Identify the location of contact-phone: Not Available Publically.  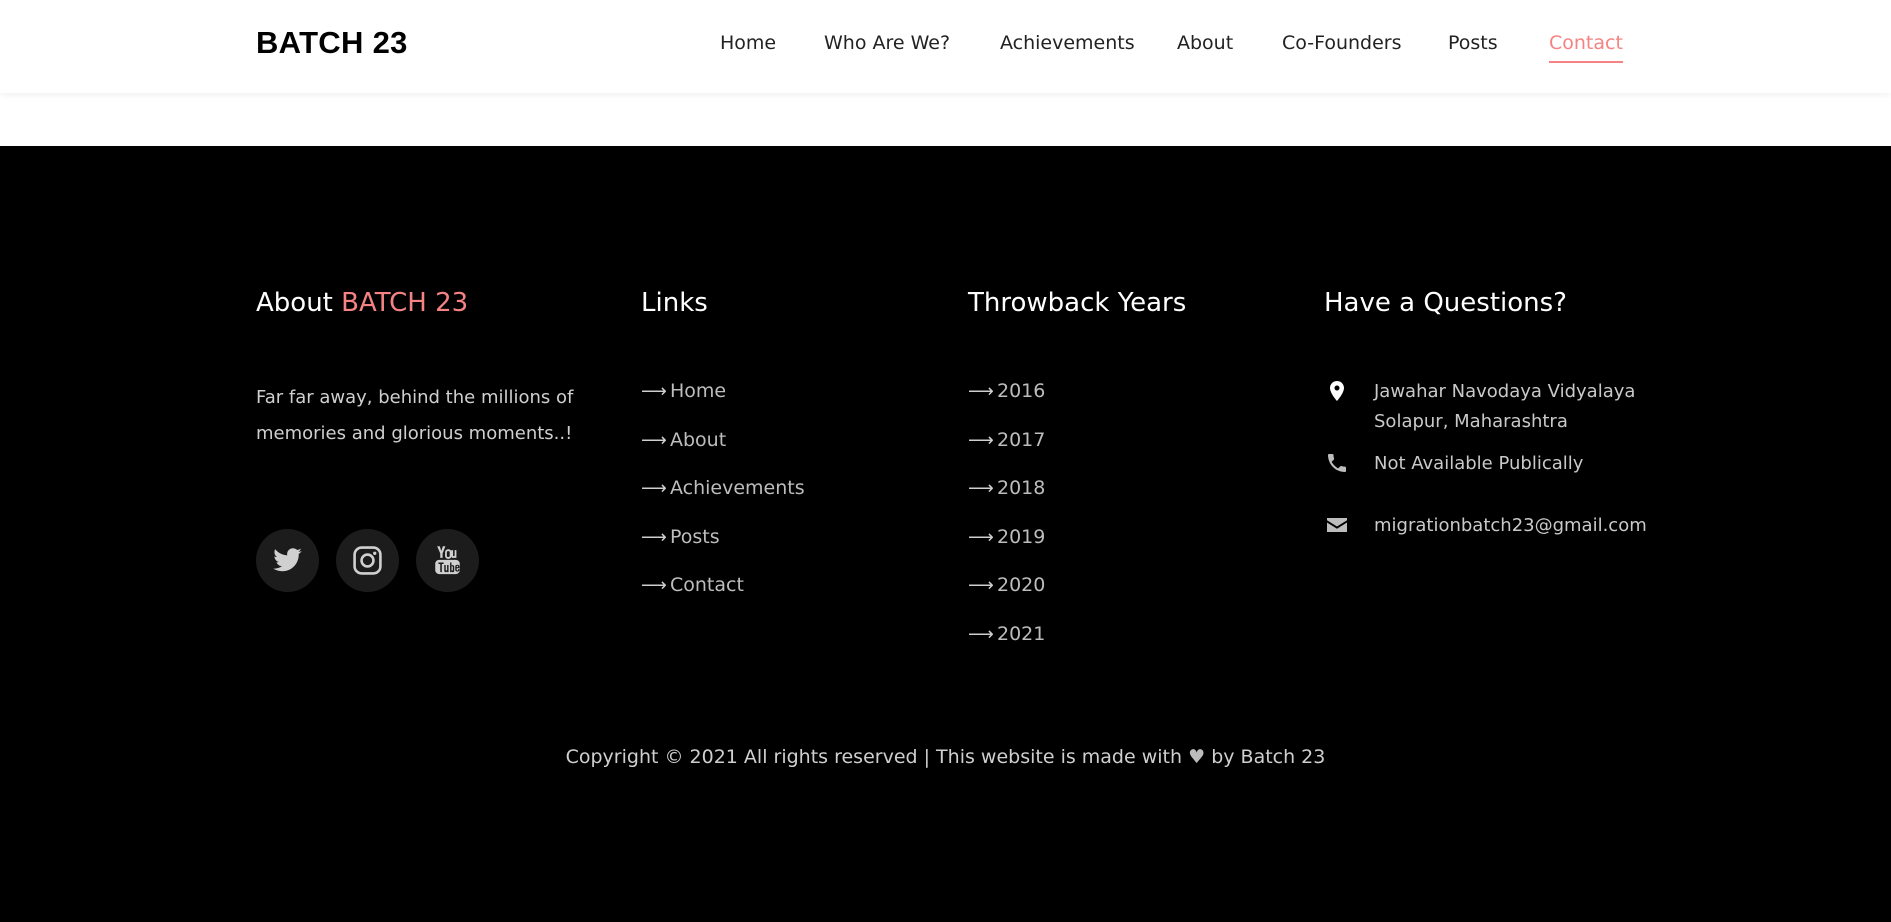
(1524, 464).